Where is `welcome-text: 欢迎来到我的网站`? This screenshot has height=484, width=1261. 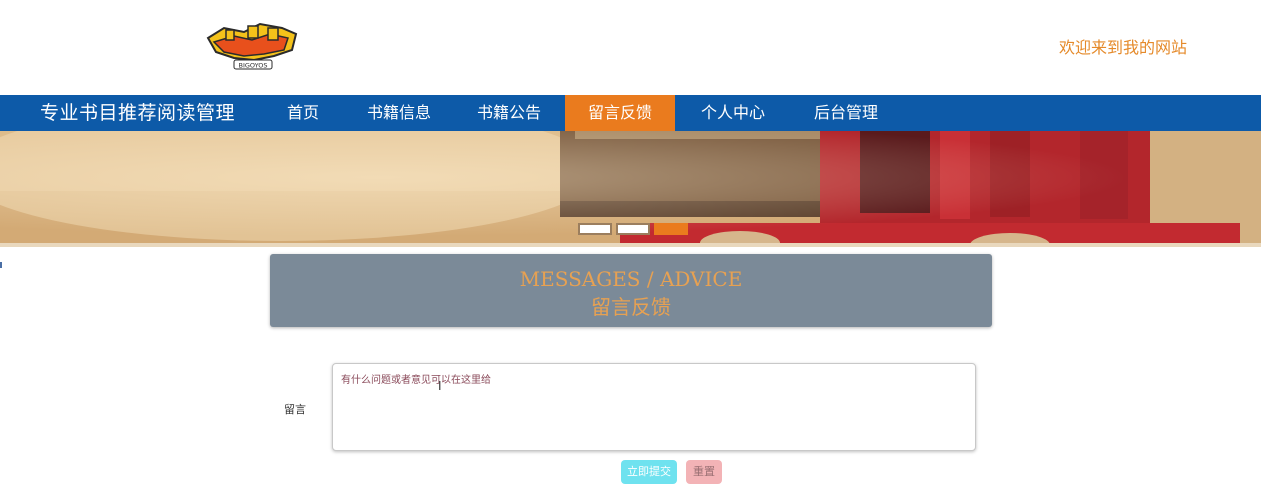 welcome-text: 欢迎来到我的网站 is located at coordinates (1122, 47).